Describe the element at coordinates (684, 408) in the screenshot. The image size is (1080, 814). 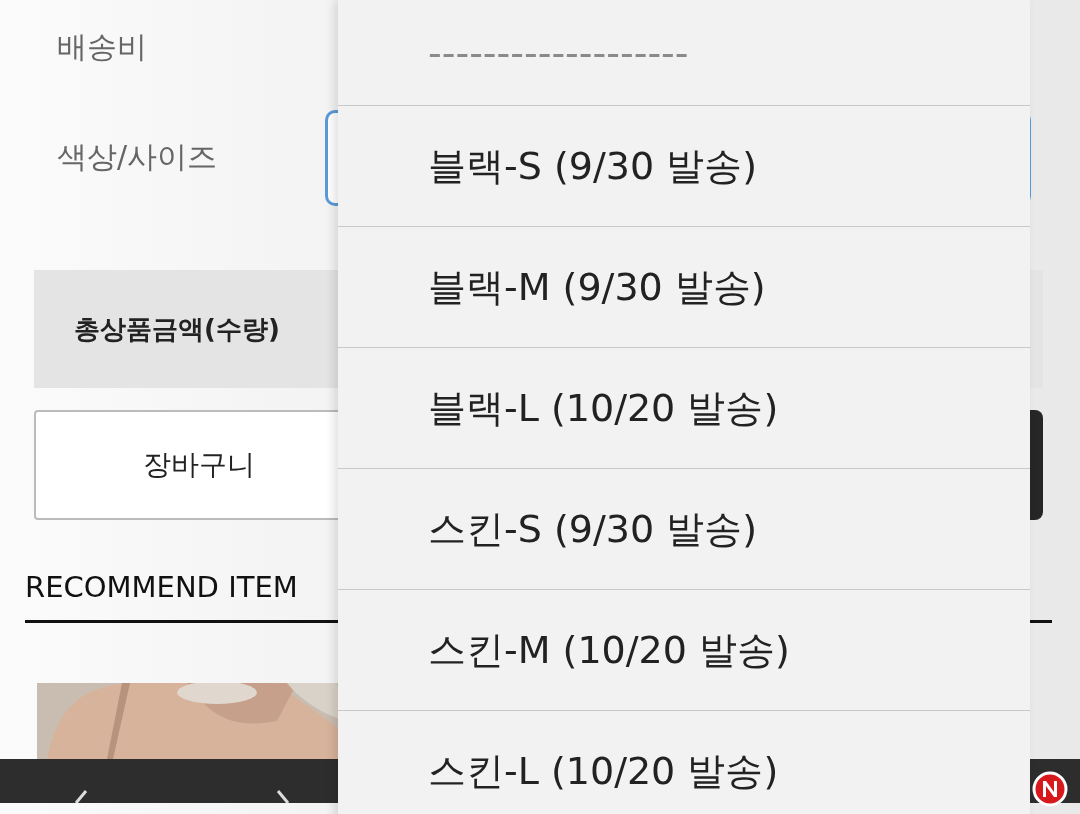
I see `dropdown-option: 블랙-L (10/20 발송)` at that location.